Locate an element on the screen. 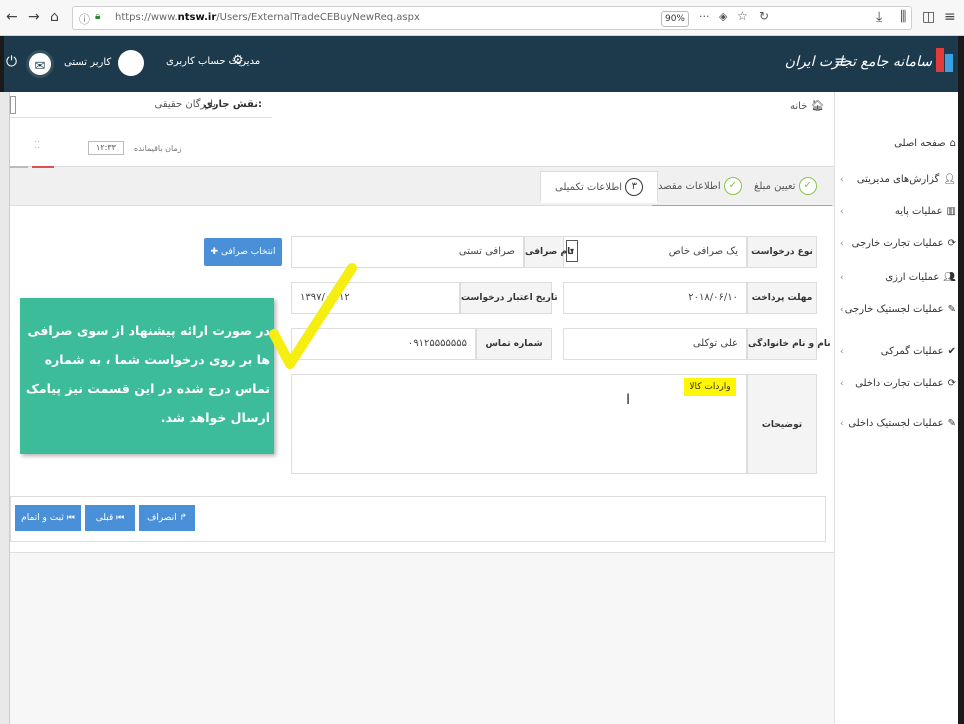 The height and width of the screenshot is (724, 964). role-dropdown-caret is located at coordinates (13, 105).